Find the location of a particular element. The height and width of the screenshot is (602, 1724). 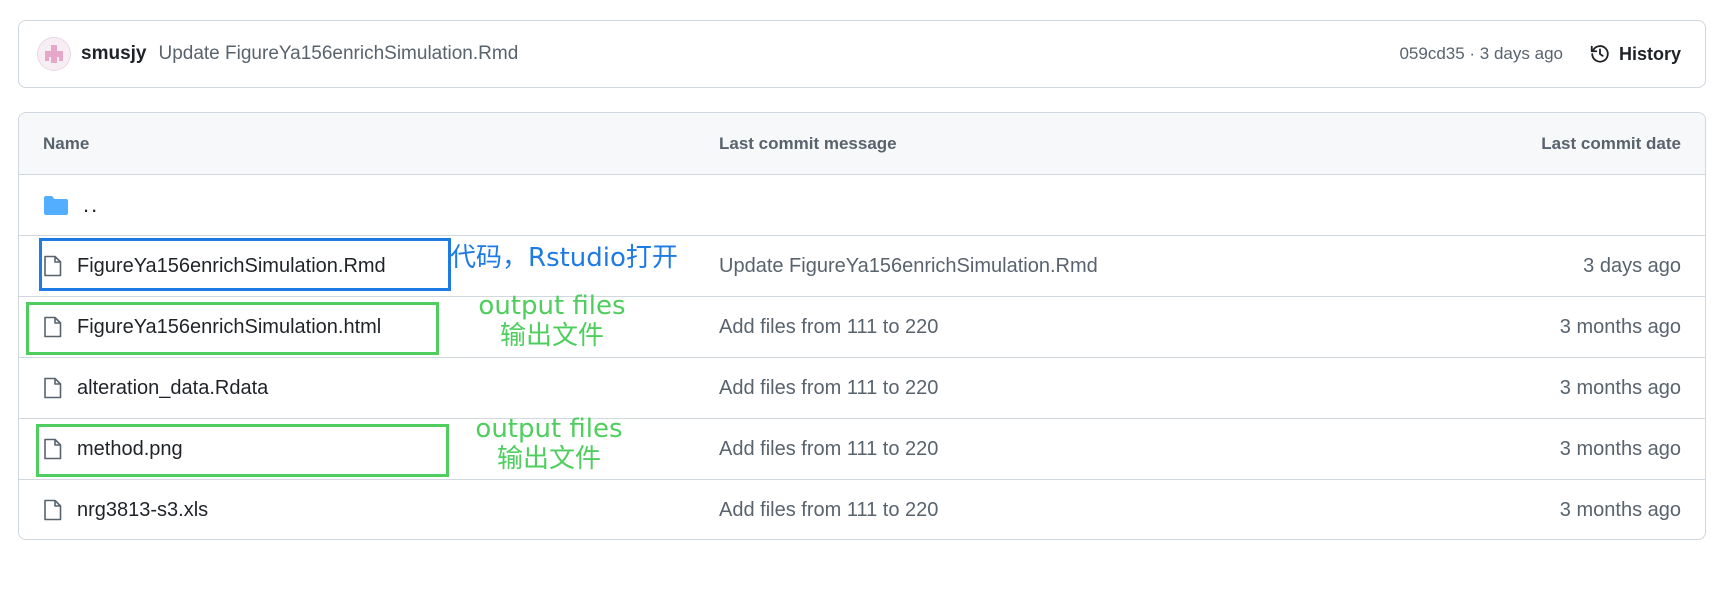

commit-author-link: smusjy is located at coordinates (113, 54).